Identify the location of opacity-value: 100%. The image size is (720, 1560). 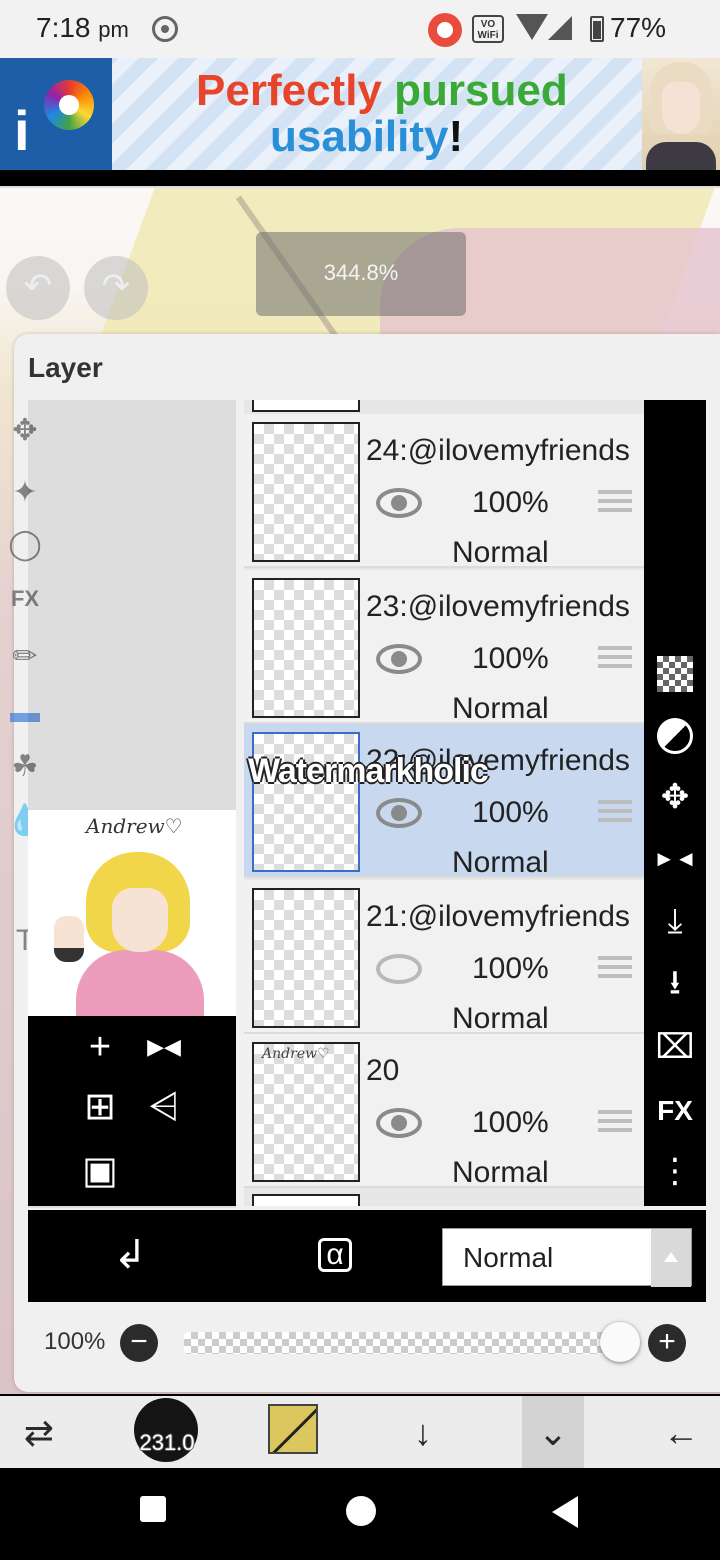
(75, 1341).